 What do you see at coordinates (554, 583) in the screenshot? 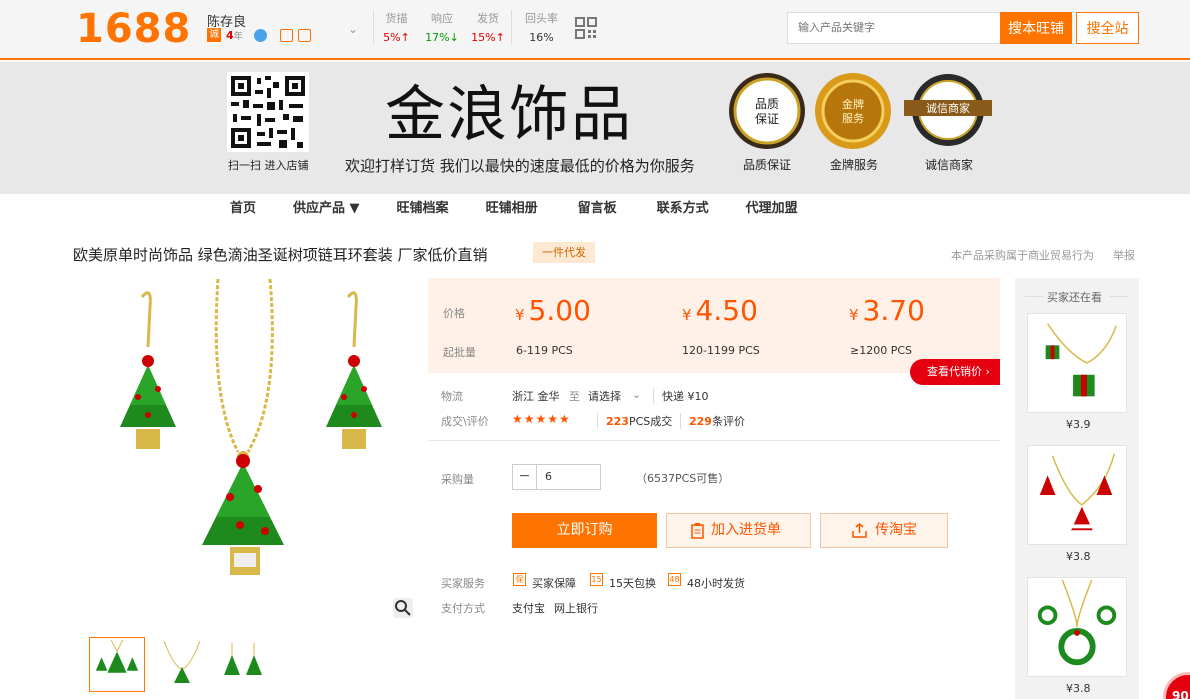
I see `service-guarantee: 买家保障` at bounding box center [554, 583].